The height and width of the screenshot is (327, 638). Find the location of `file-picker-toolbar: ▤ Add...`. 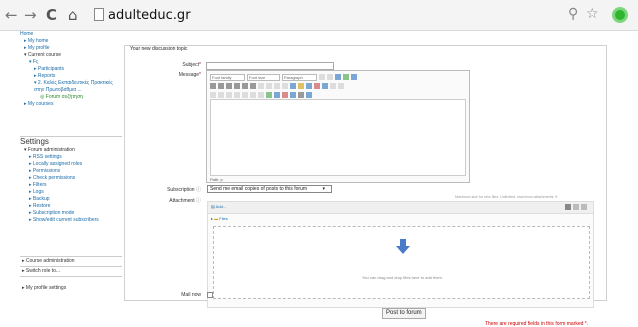

file-picker-toolbar: ▤ Add... is located at coordinates (400, 208).